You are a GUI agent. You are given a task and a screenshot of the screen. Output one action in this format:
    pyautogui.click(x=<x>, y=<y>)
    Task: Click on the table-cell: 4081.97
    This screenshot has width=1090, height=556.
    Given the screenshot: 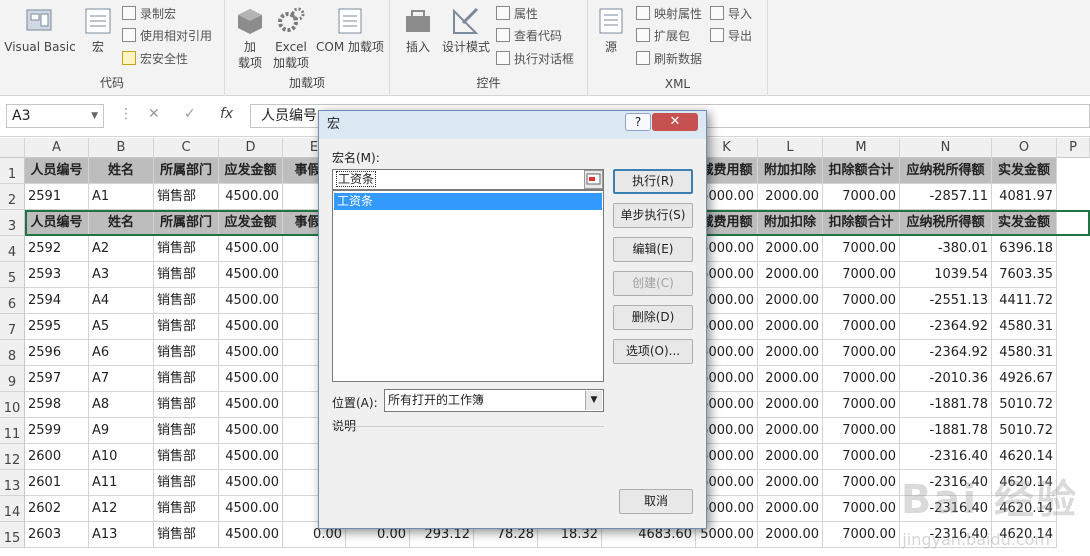 What is the action you would take?
    pyautogui.click(x=1024, y=197)
    